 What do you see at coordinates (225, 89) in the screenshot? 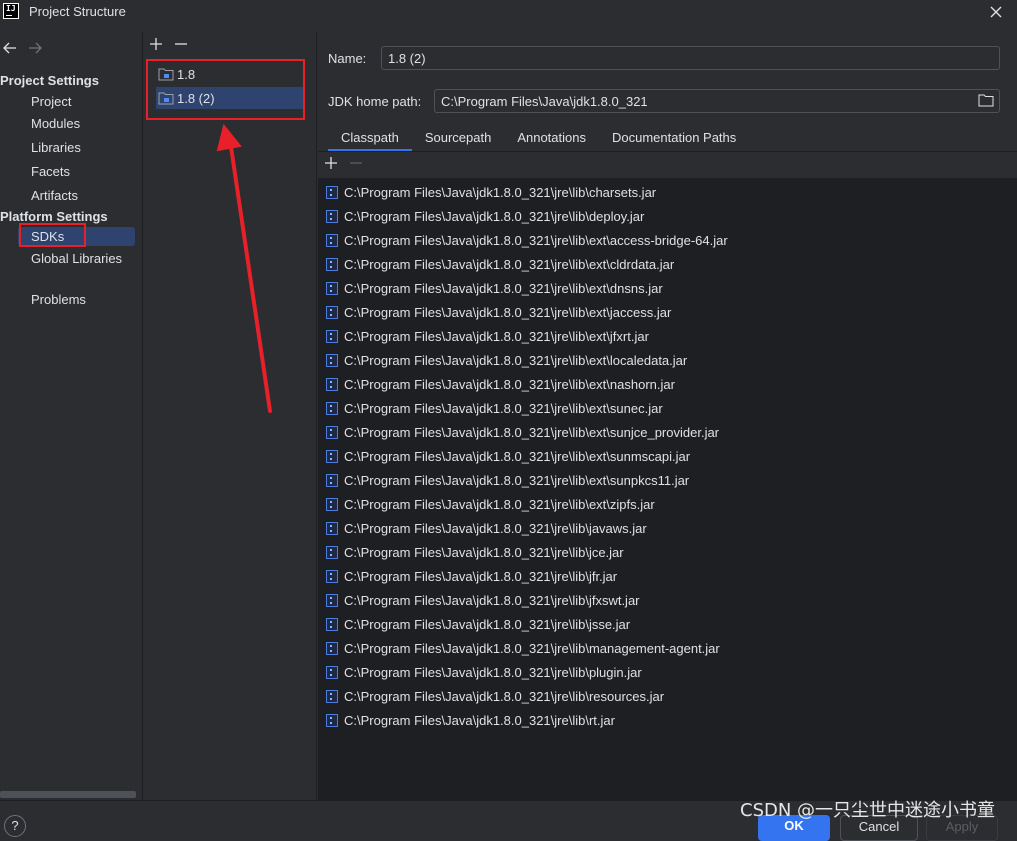
I see `annotation-red-box-sdk-list` at bounding box center [225, 89].